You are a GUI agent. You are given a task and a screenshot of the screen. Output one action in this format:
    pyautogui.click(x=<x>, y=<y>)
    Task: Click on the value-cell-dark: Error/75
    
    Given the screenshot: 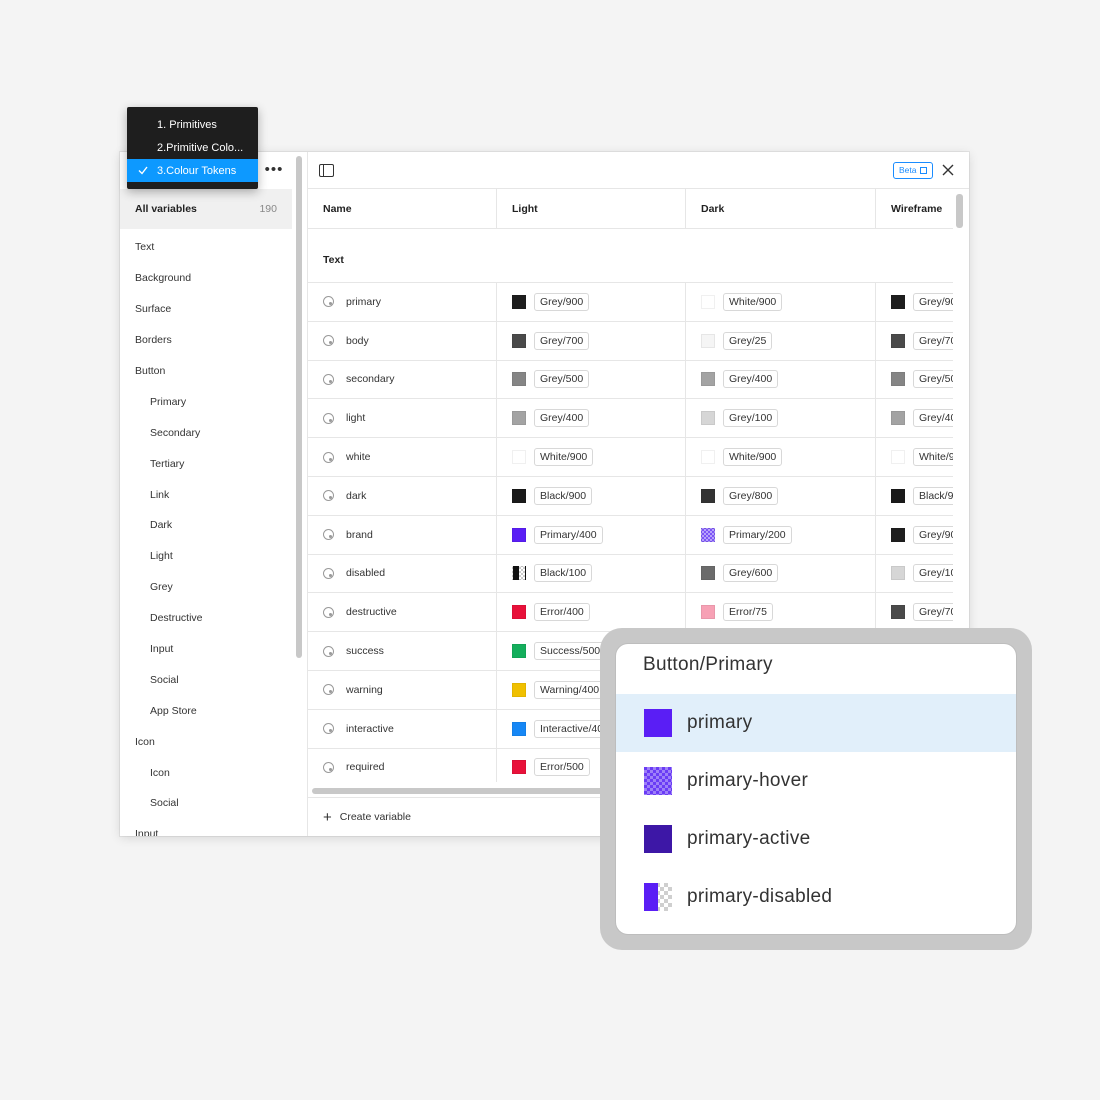 What is the action you would take?
    pyautogui.click(x=781, y=612)
    